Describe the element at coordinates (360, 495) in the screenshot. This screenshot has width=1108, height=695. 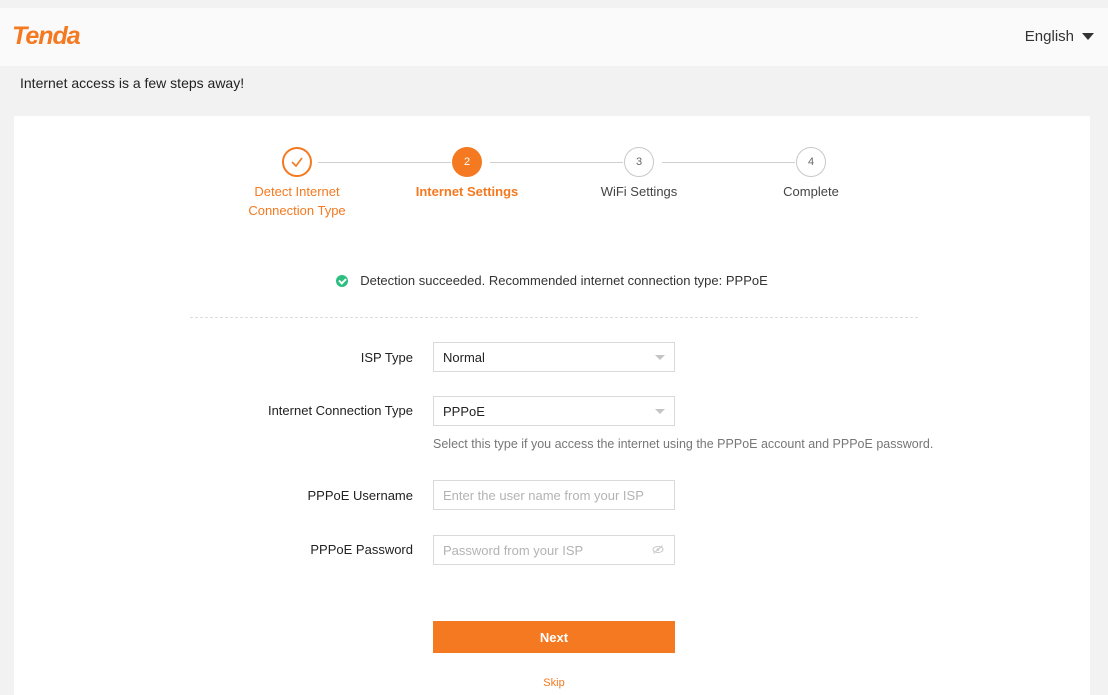
I see `pppoe-username-label: PPPoE Username` at that location.